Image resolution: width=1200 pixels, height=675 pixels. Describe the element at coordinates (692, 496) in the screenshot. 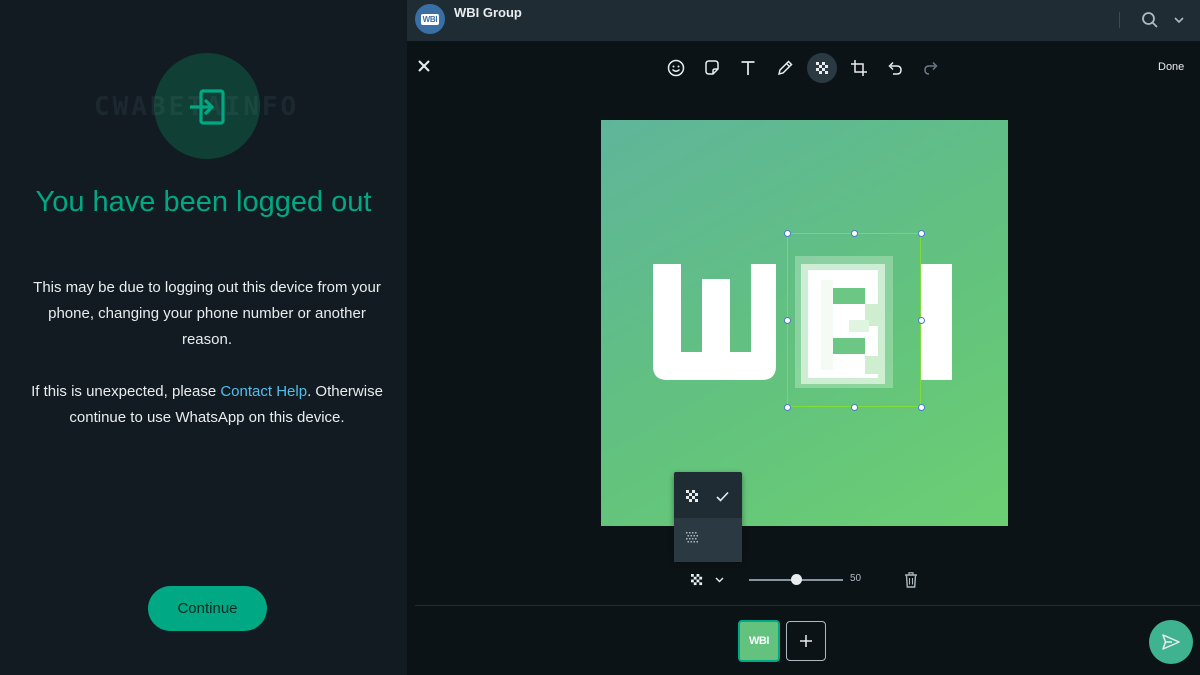

I see `pixelate-large-icon` at that location.